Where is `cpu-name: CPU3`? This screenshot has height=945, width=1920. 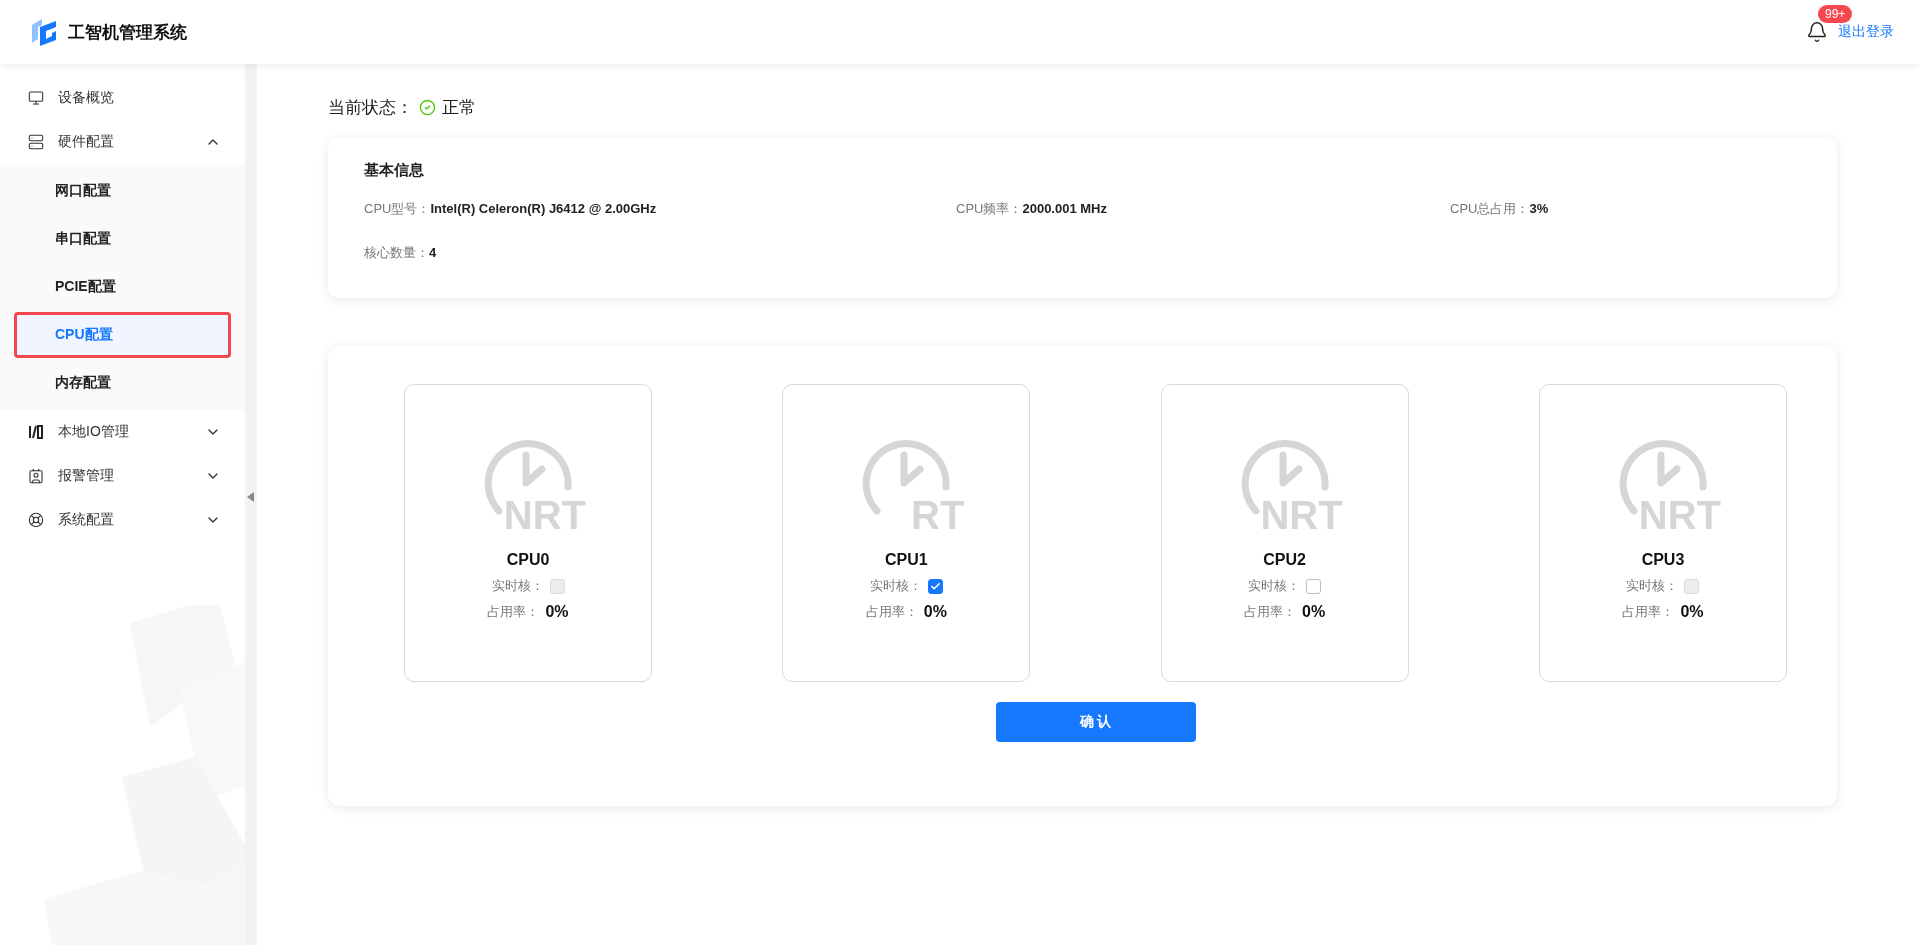
cpu-name: CPU3 is located at coordinates (1663, 560).